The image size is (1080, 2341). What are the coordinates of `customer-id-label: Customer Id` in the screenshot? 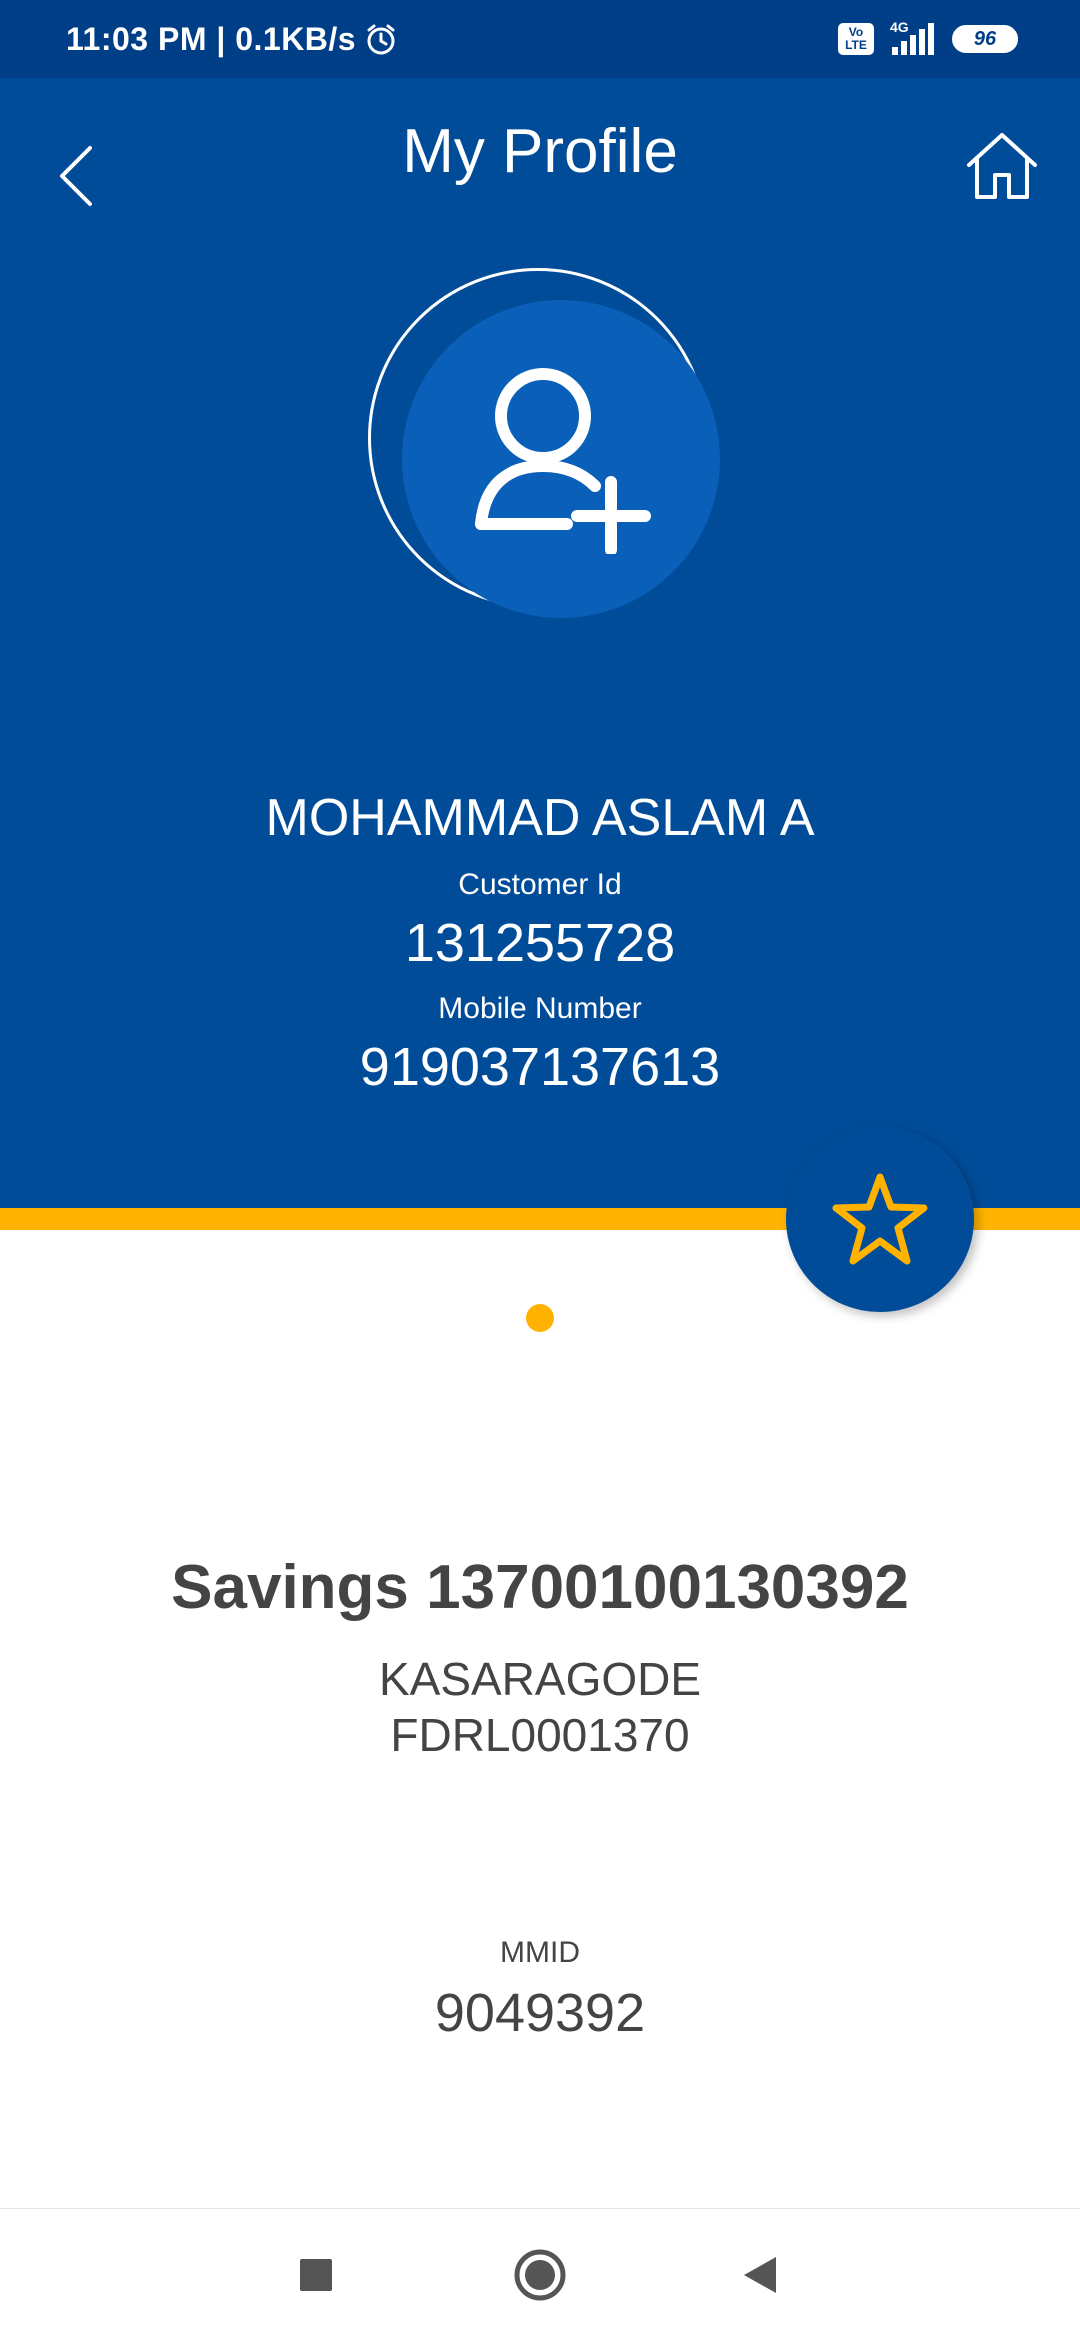 It's located at (540, 884).